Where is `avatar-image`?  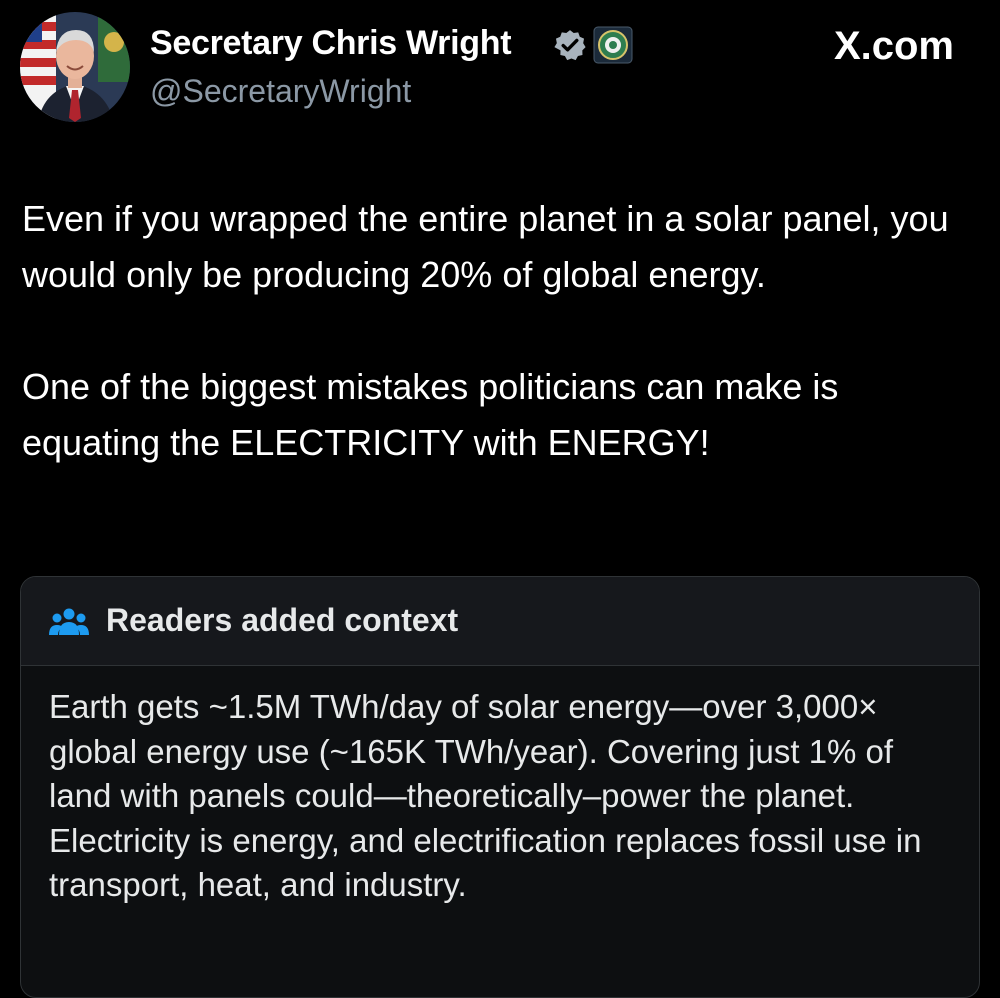 avatar-image is located at coordinates (75, 67).